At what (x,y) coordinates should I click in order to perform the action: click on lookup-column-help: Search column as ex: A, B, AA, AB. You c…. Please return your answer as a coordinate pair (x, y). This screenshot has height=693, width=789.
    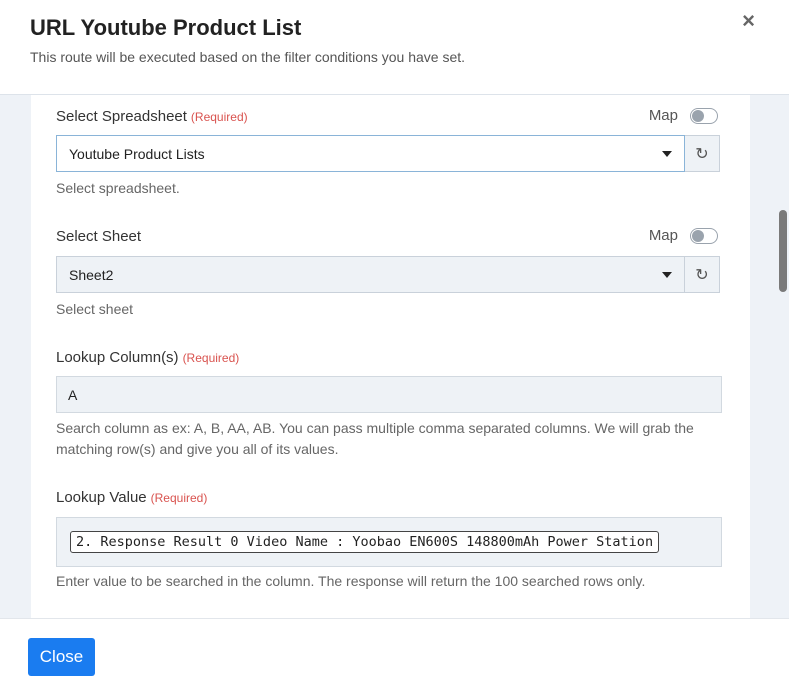
    Looking at the image, I should click on (375, 438).